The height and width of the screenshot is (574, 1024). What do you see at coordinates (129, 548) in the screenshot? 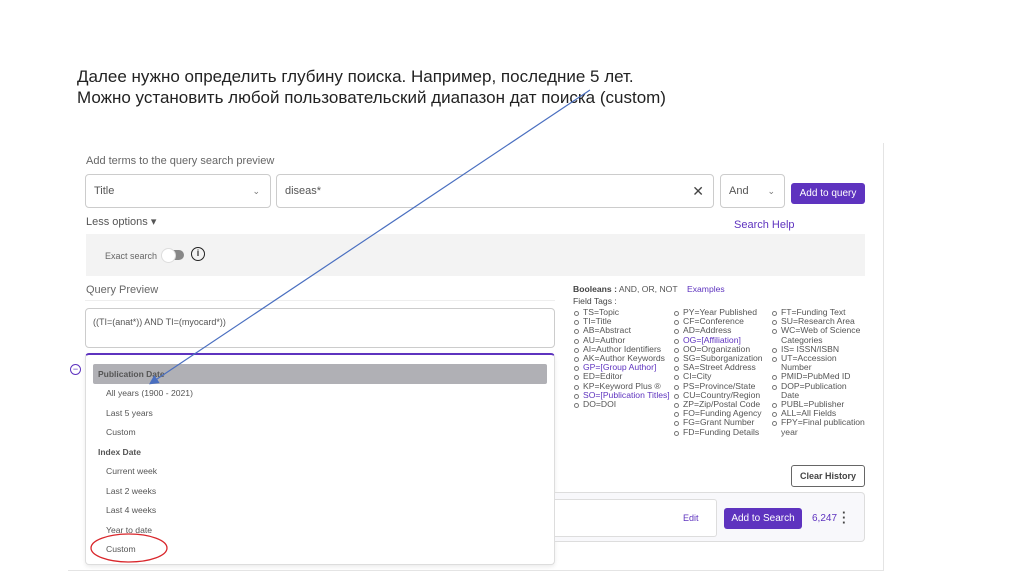
I see `highlight-circle` at bounding box center [129, 548].